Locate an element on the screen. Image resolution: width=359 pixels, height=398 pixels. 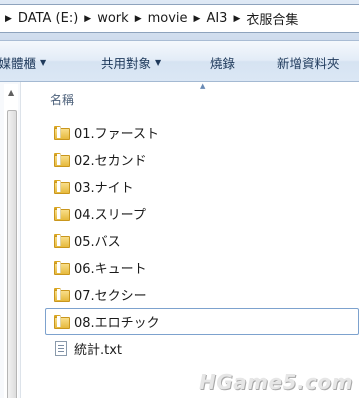
scroll-up-arrow-icon: ▲ is located at coordinates (11, 92).